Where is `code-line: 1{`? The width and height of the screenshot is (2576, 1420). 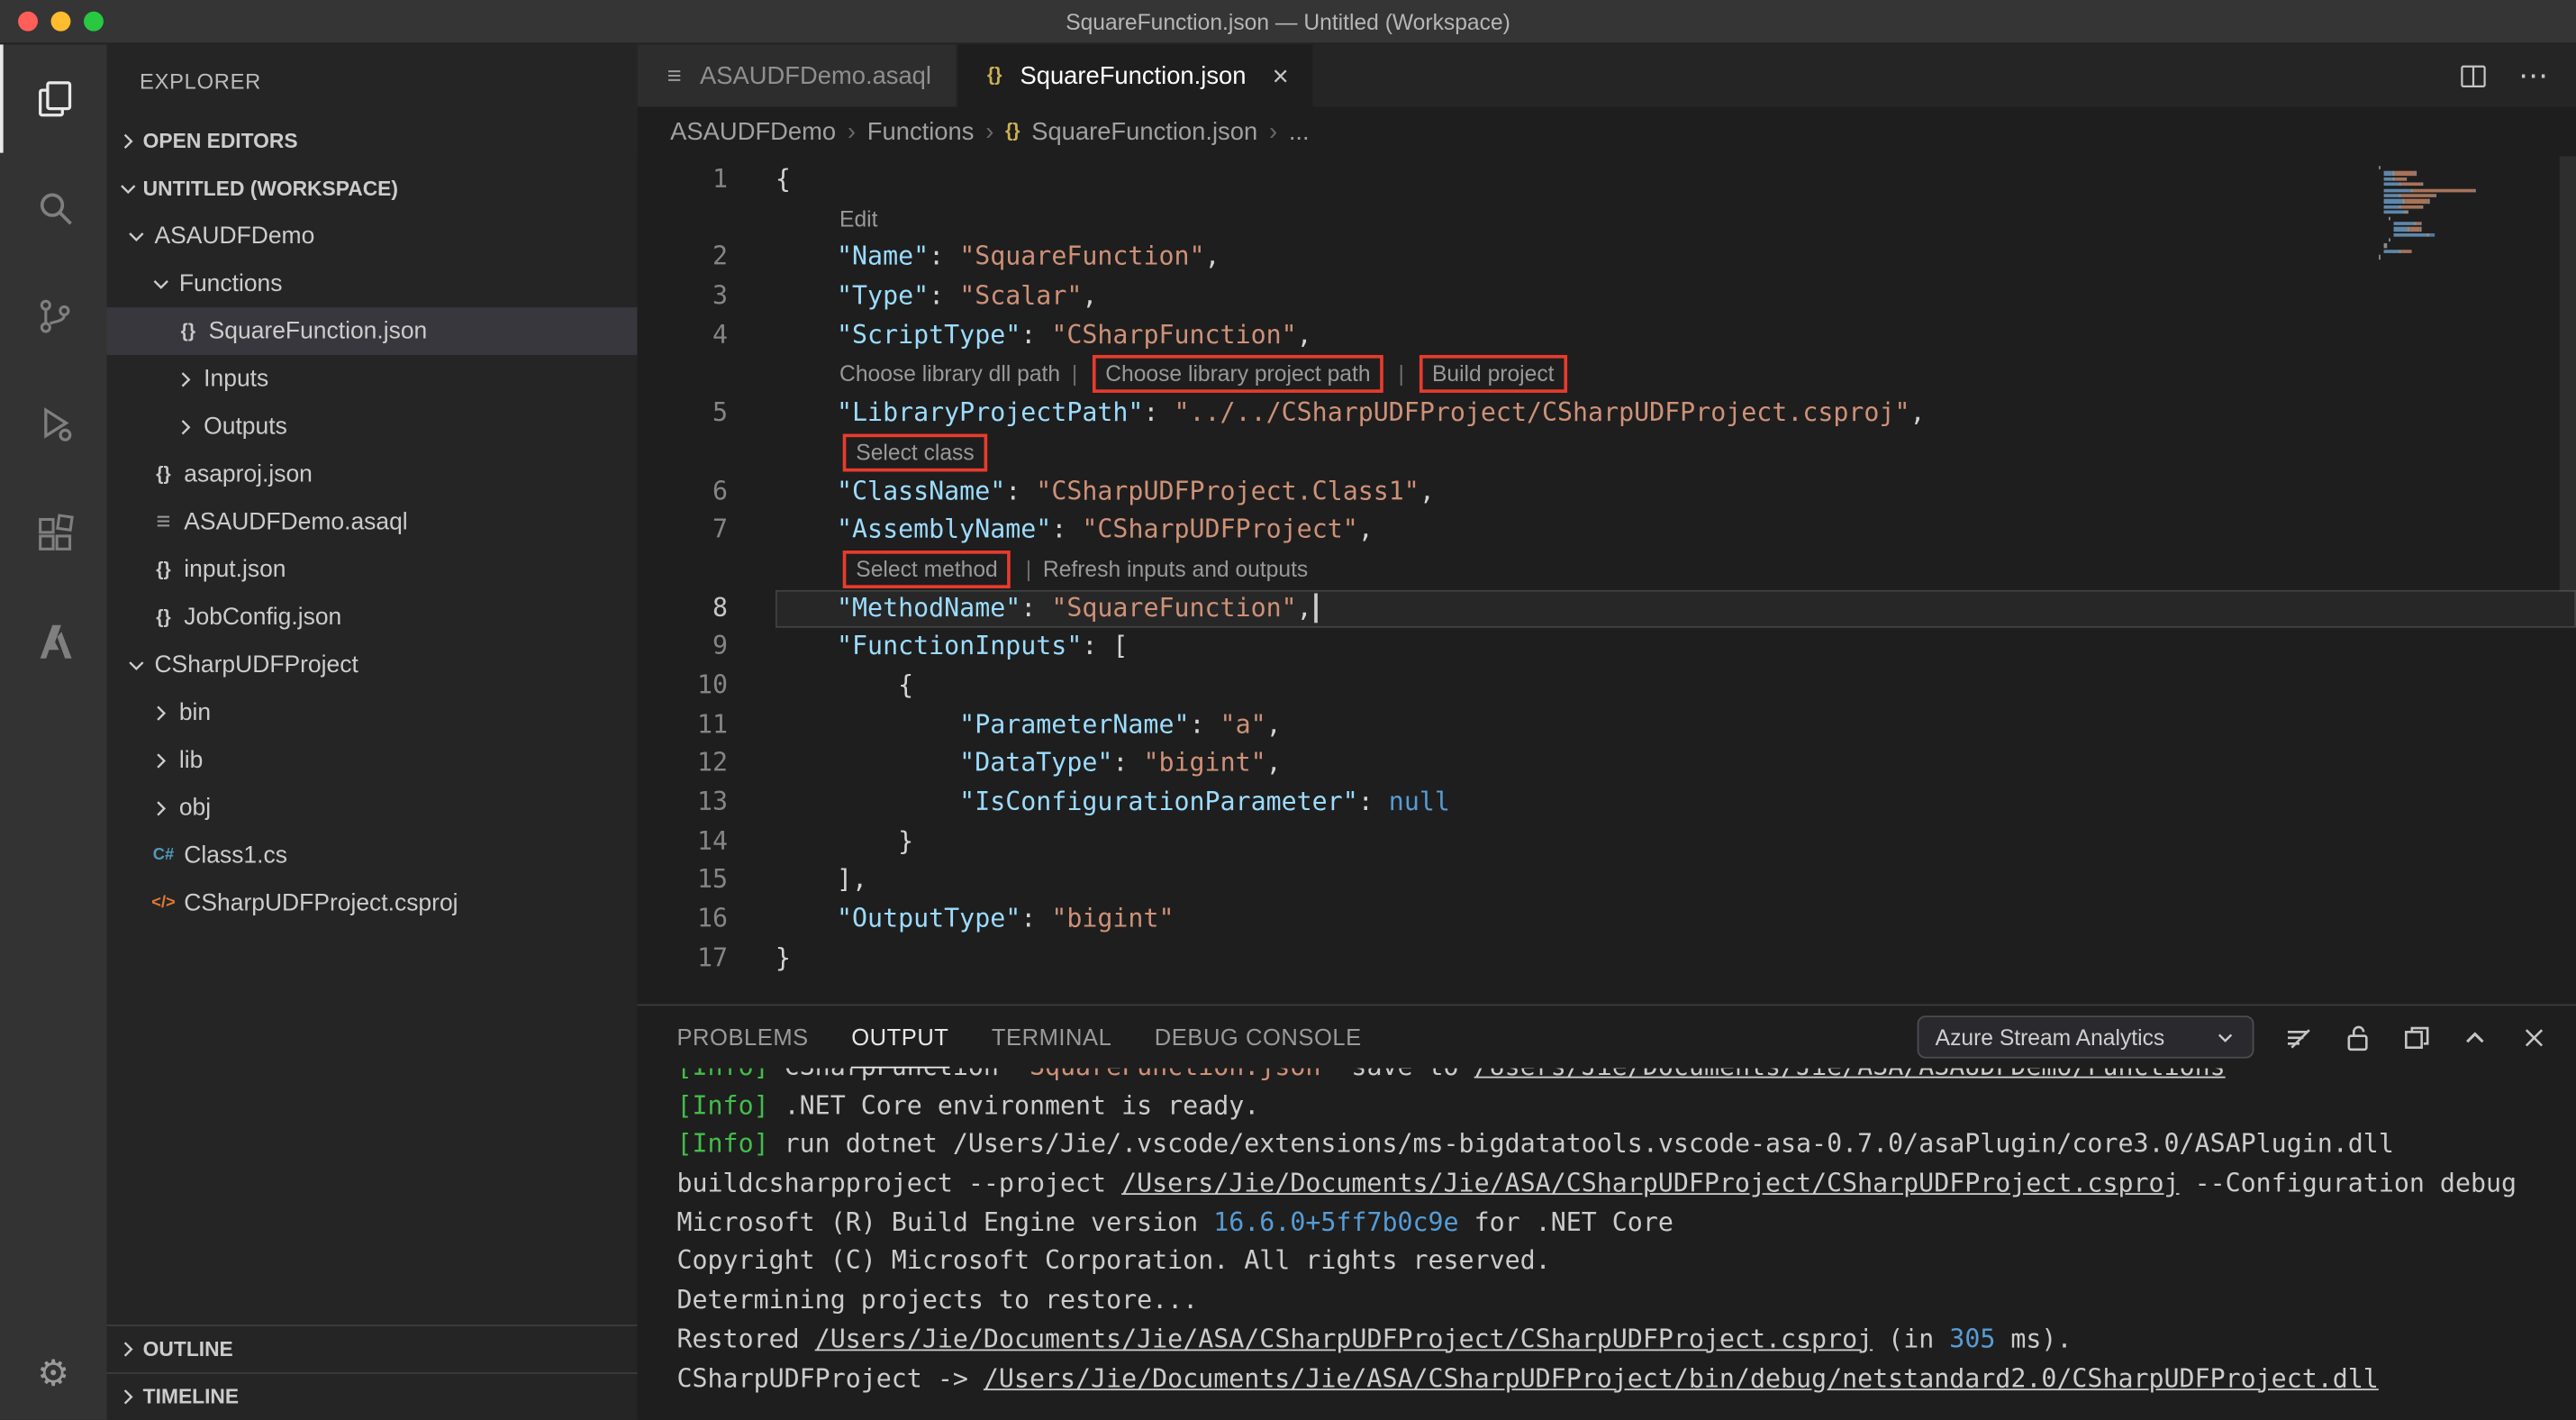
code-line: 1{ is located at coordinates (1607, 180).